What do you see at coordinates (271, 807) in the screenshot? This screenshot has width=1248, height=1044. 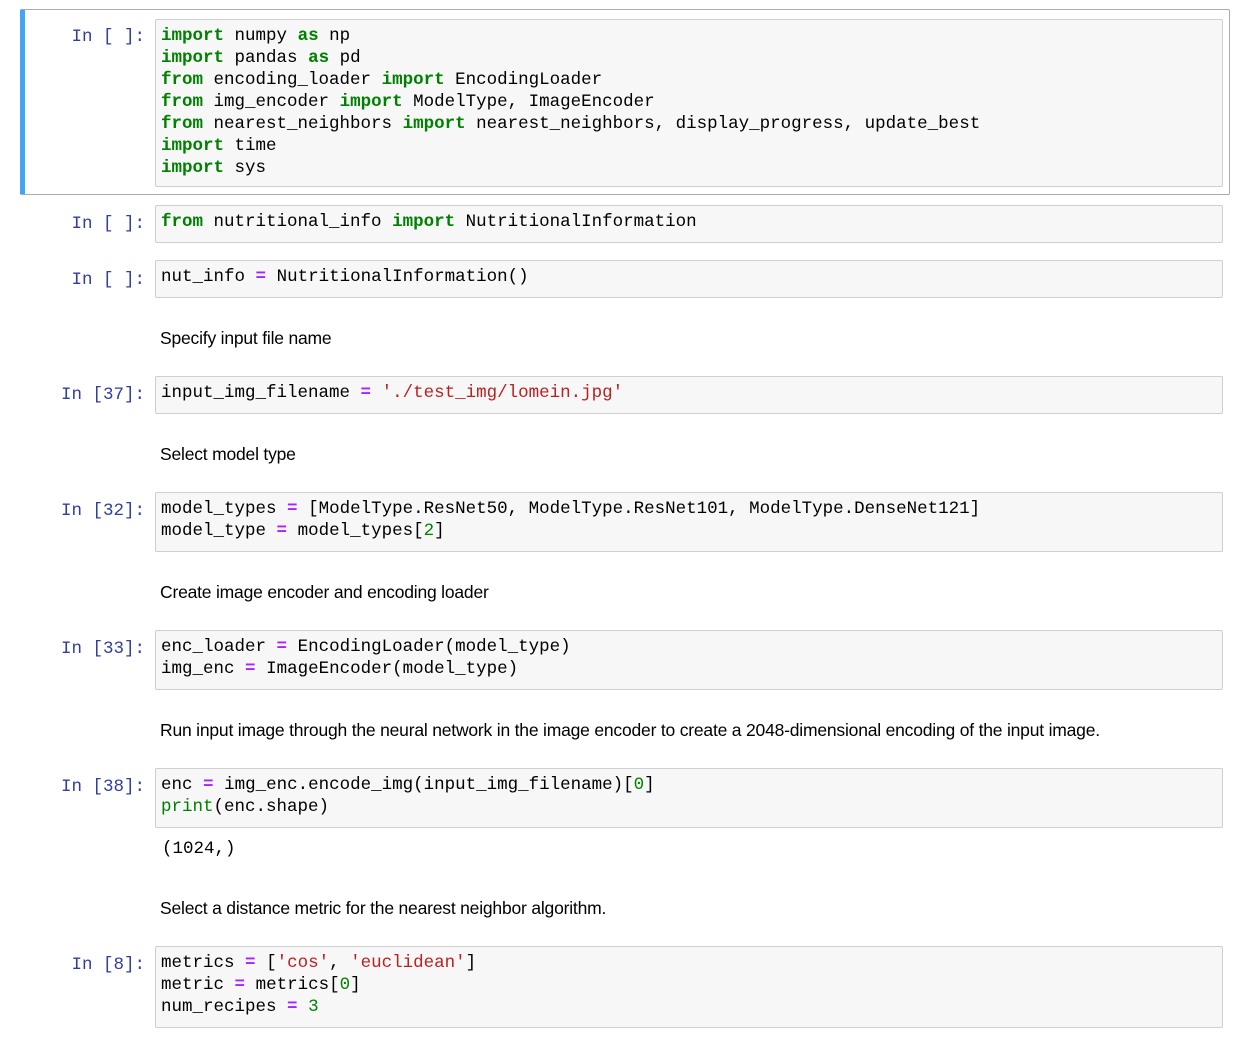 I see `code-token: (enc.shape)` at bounding box center [271, 807].